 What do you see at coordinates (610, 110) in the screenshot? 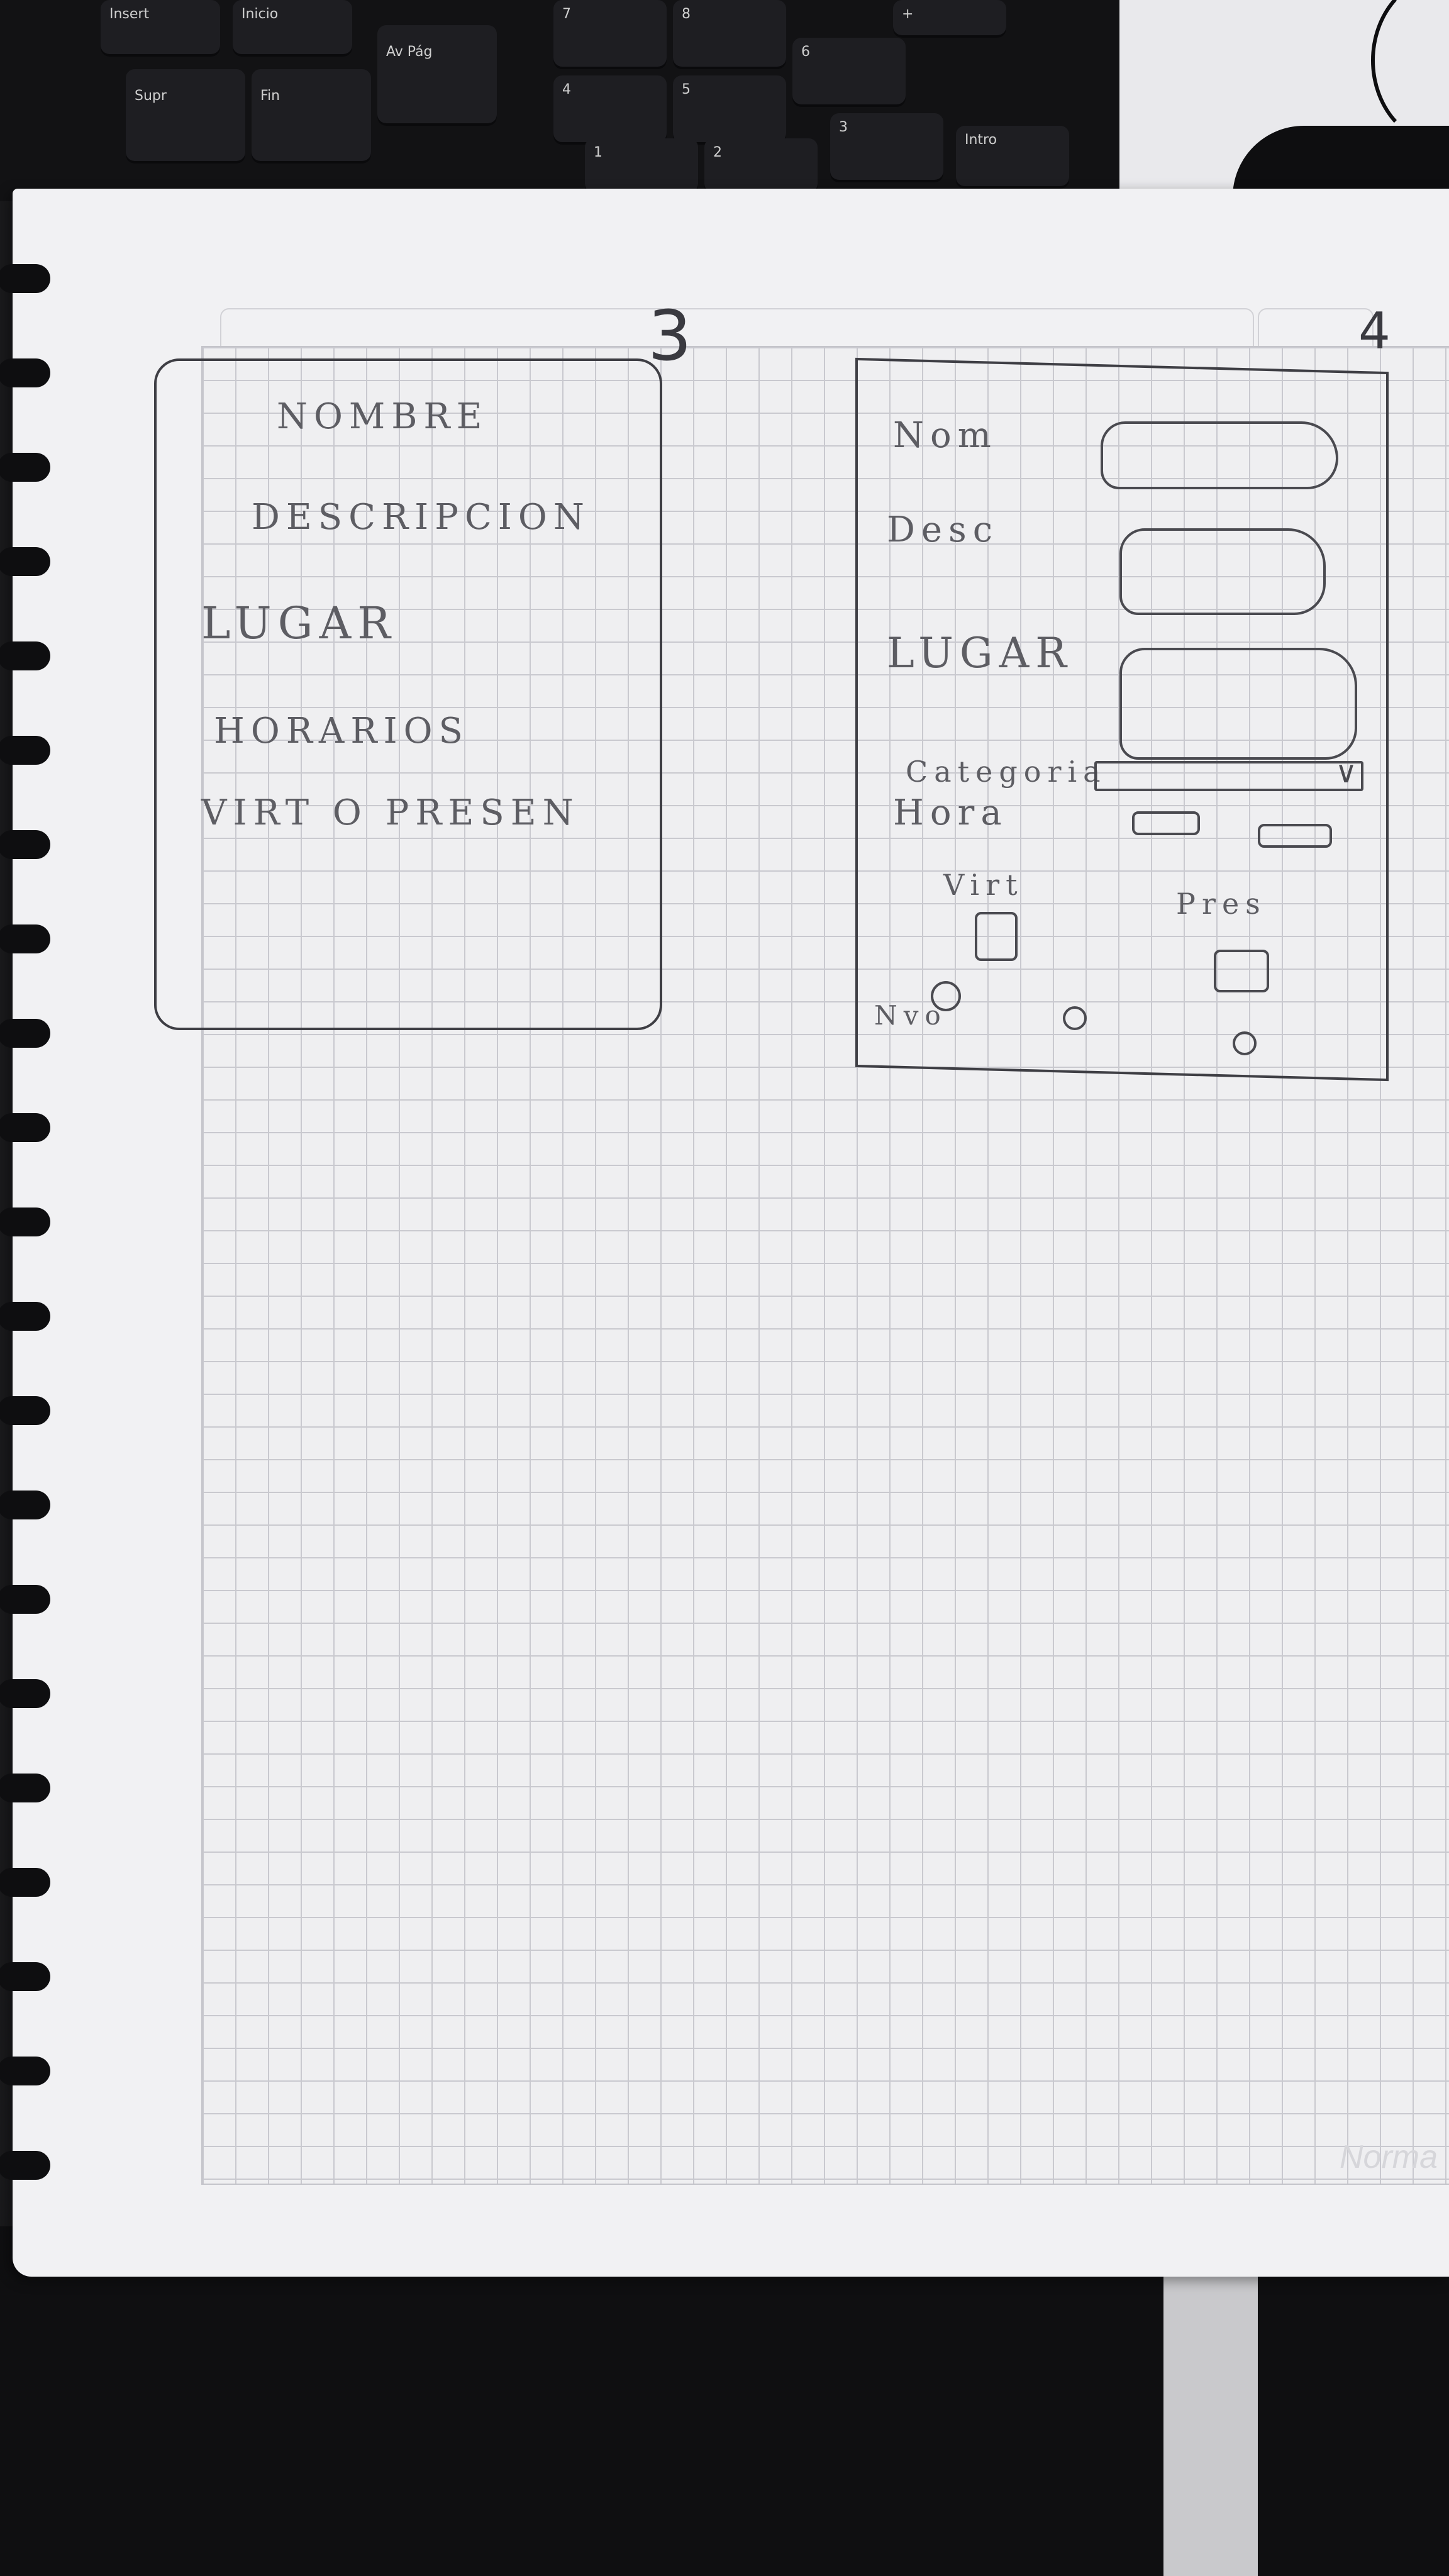
I see `key-4: 4` at bounding box center [610, 110].